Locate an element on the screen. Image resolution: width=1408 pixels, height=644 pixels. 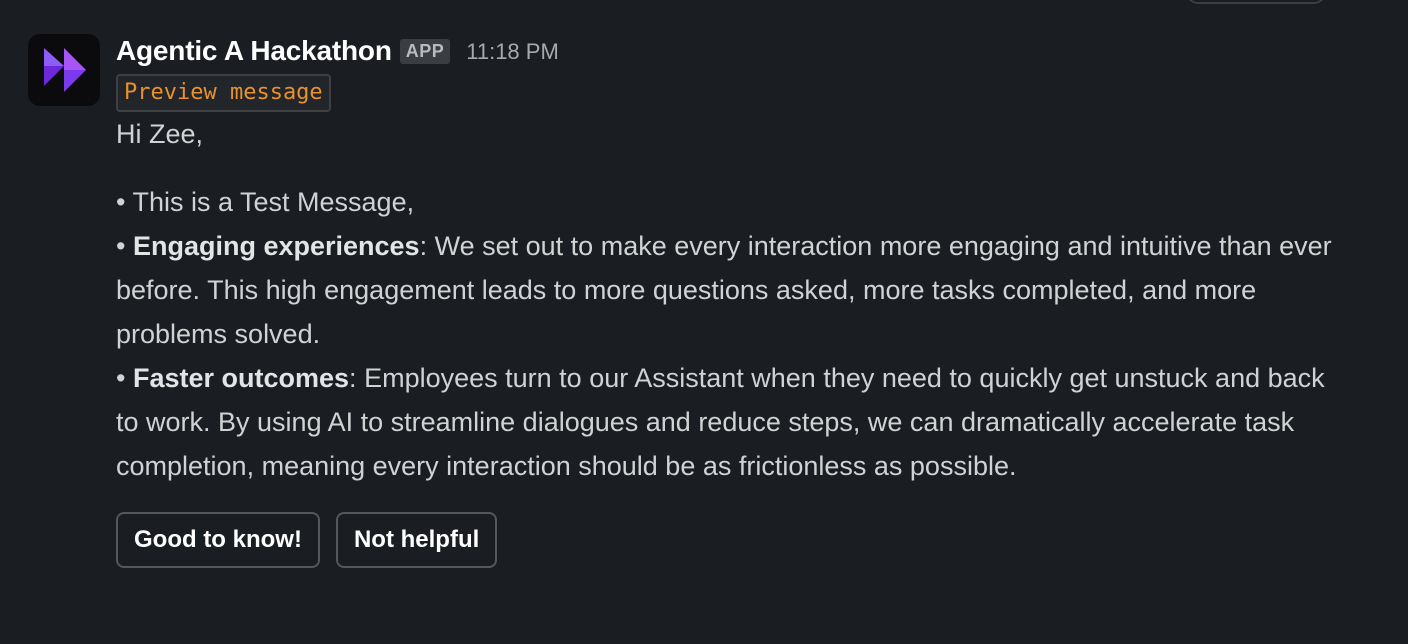
message-timestamp: 11:18 PM is located at coordinates (512, 51).